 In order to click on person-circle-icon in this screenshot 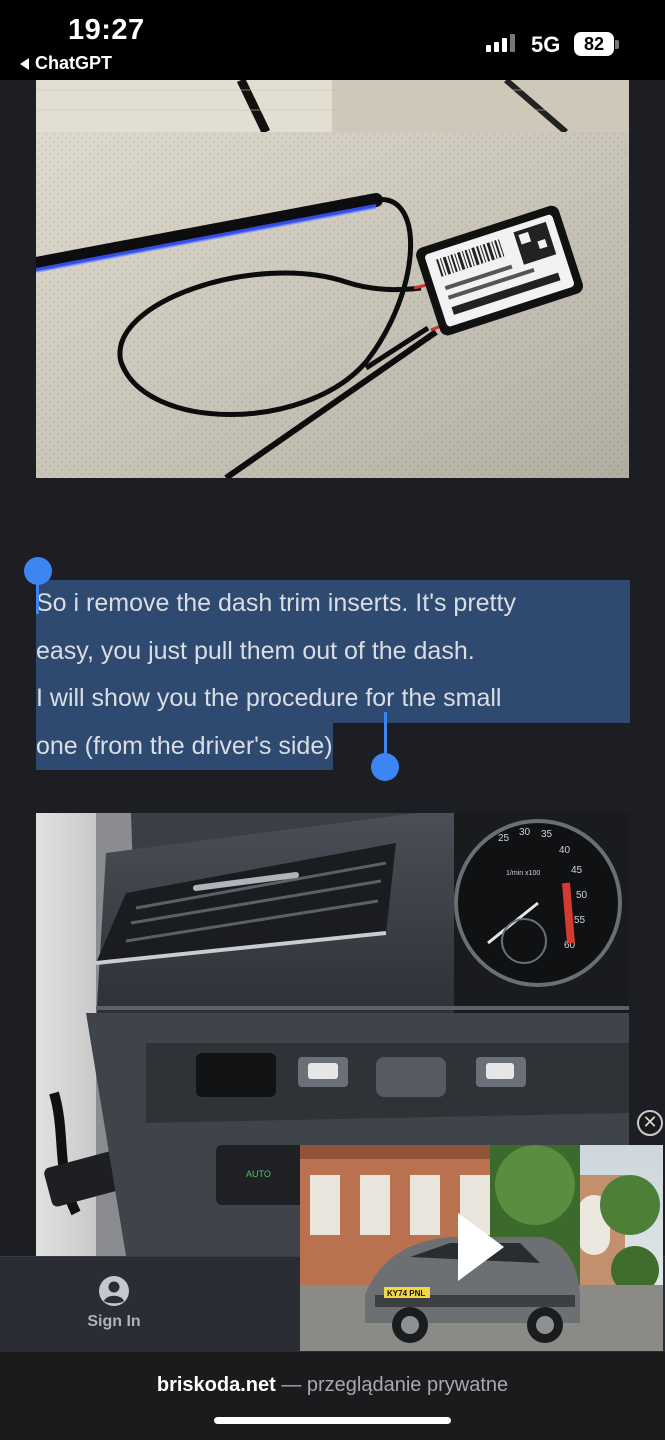, I will do `click(114, 1291)`.